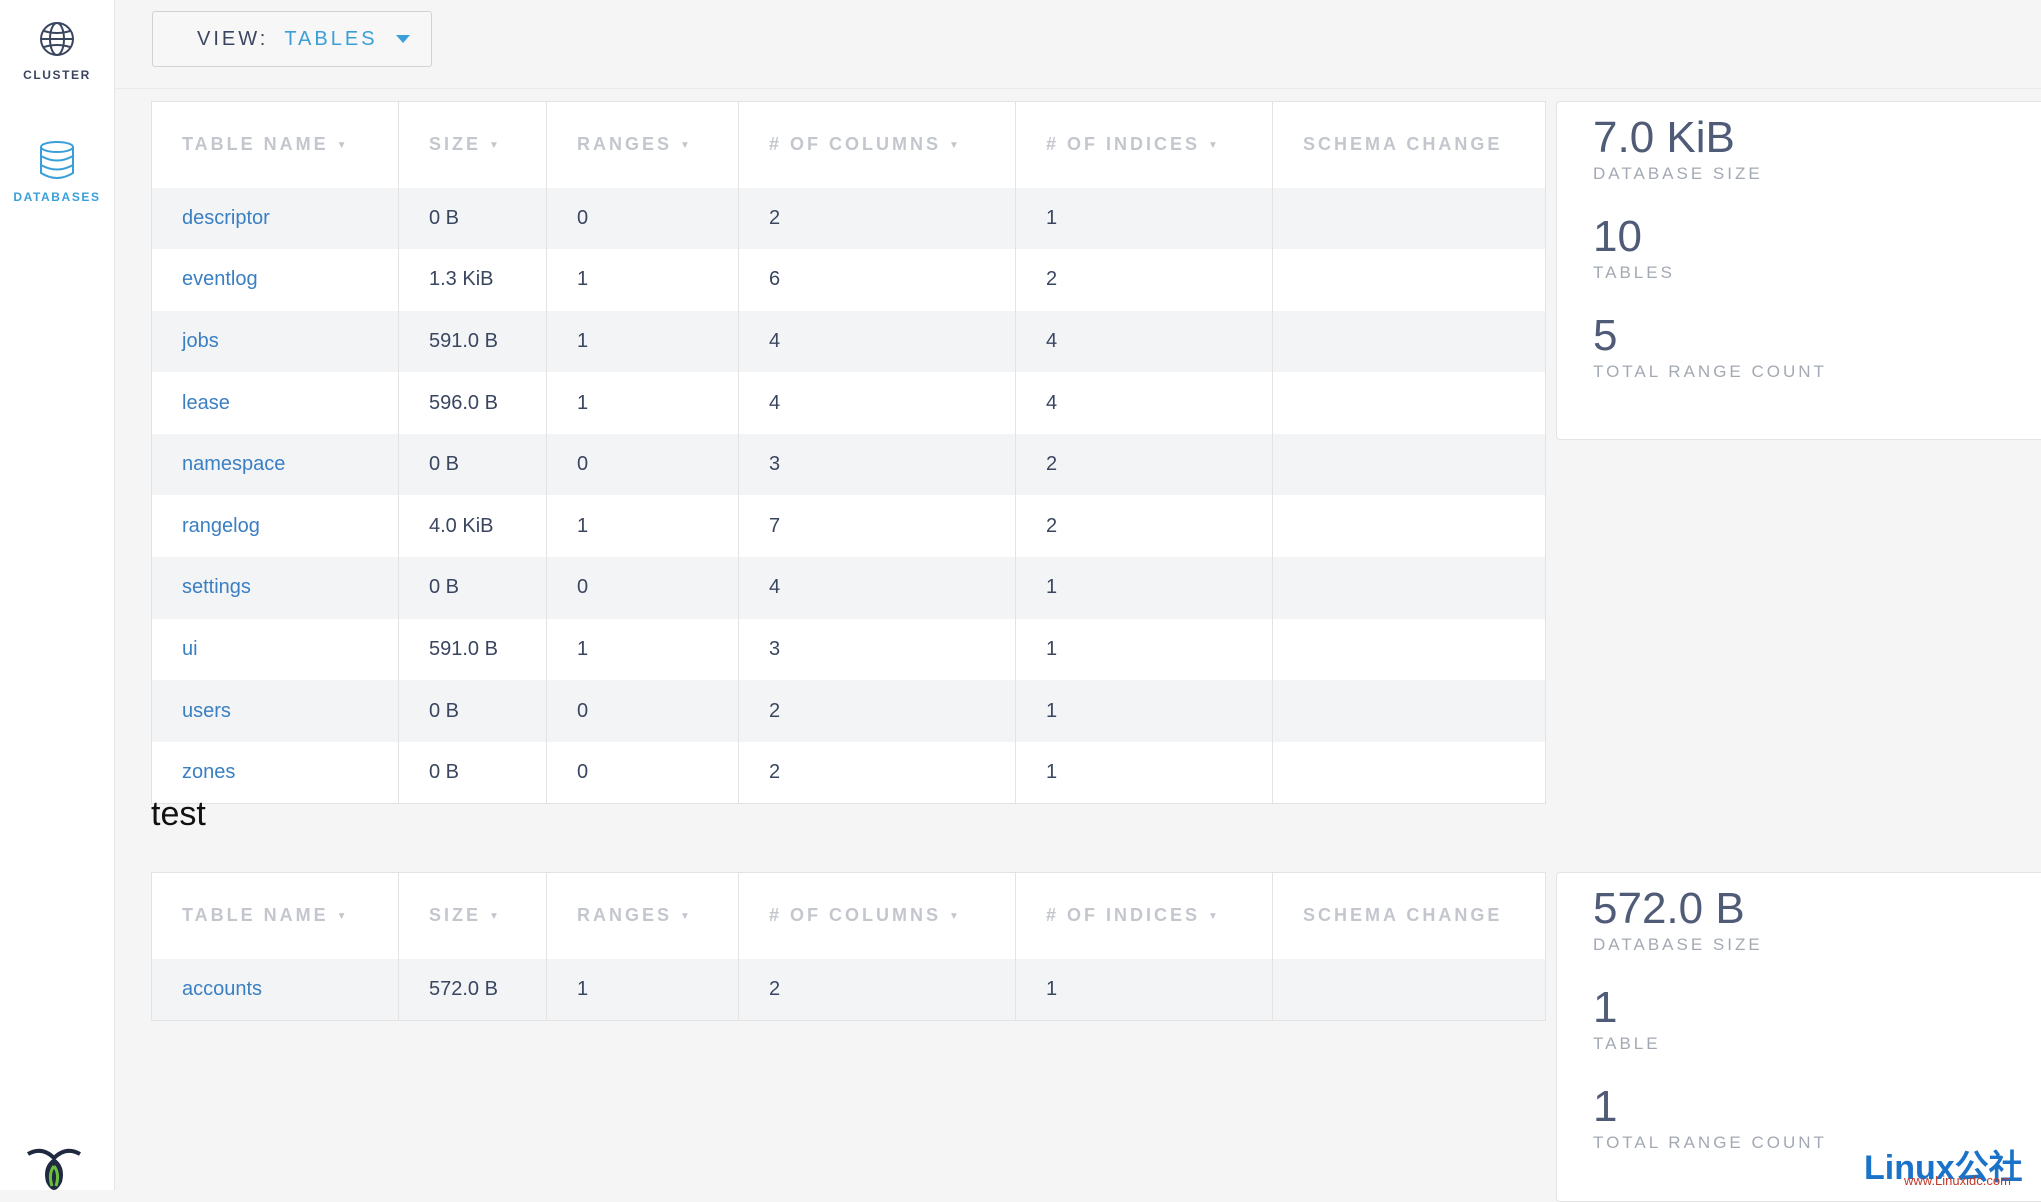 This screenshot has height=1202, width=2041. I want to click on table-row: zones 0 B 0 2 1, so click(848, 772).